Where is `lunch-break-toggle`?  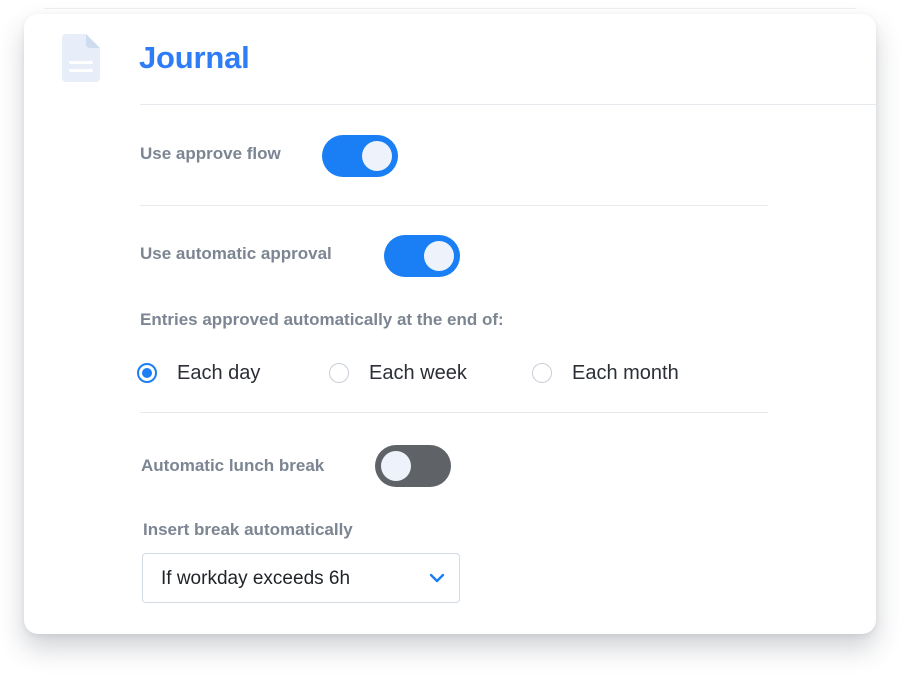
lunch-break-toggle is located at coordinates (413, 466).